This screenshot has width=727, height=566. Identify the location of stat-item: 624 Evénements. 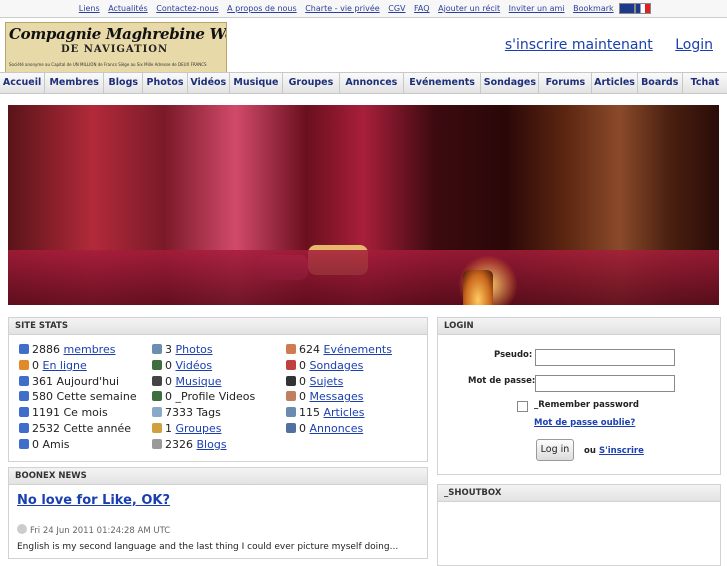
(339, 349).